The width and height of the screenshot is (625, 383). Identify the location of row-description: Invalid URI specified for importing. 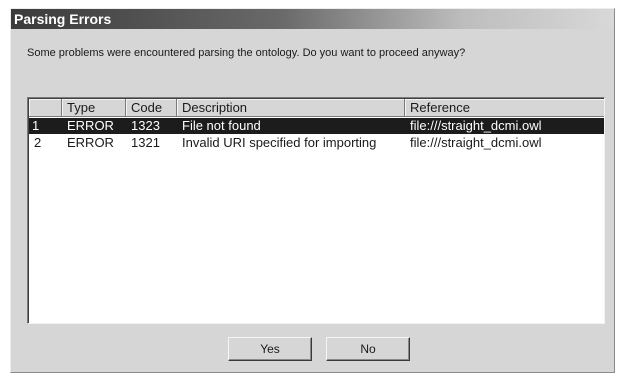
(279, 142).